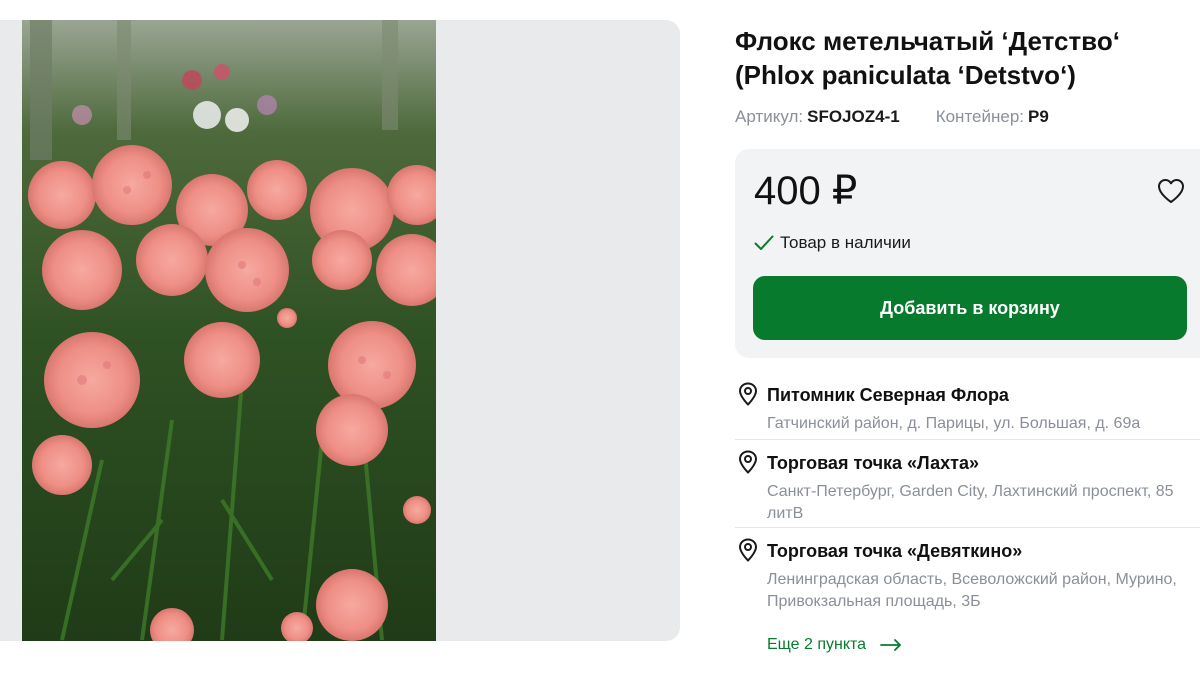 This screenshot has width=1200, height=678. Describe the element at coordinates (817, 644) in the screenshot. I see `more-stores-label: Еще 2 пункта` at that location.